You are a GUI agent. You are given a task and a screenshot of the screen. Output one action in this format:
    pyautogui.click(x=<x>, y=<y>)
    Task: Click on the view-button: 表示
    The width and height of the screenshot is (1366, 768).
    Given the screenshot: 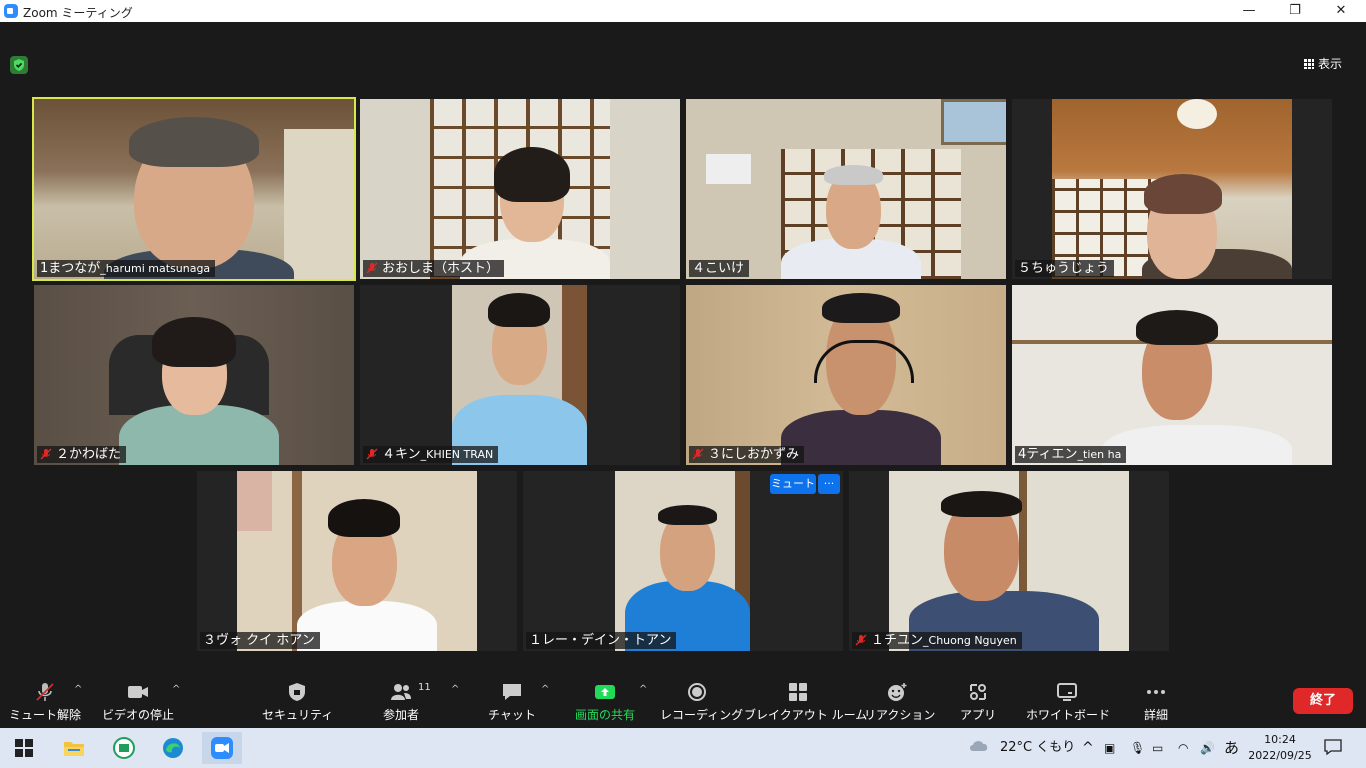 What is the action you would take?
    pyautogui.click(x=1330, y=64)
    